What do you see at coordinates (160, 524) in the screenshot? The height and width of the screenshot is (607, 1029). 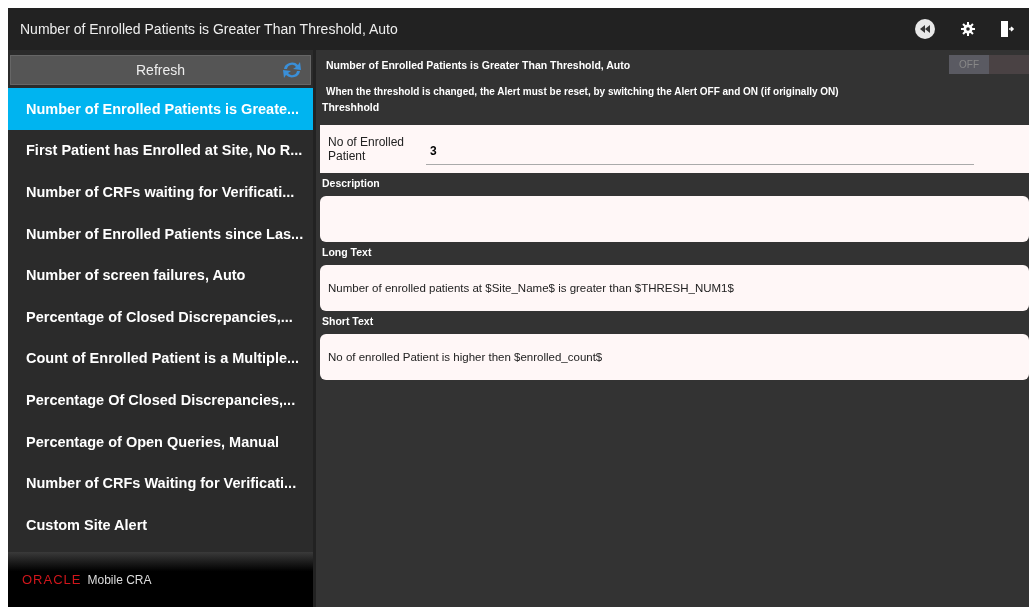 I see `alert-list-item: Custom Site Alert` at bounding box center [160, 524].